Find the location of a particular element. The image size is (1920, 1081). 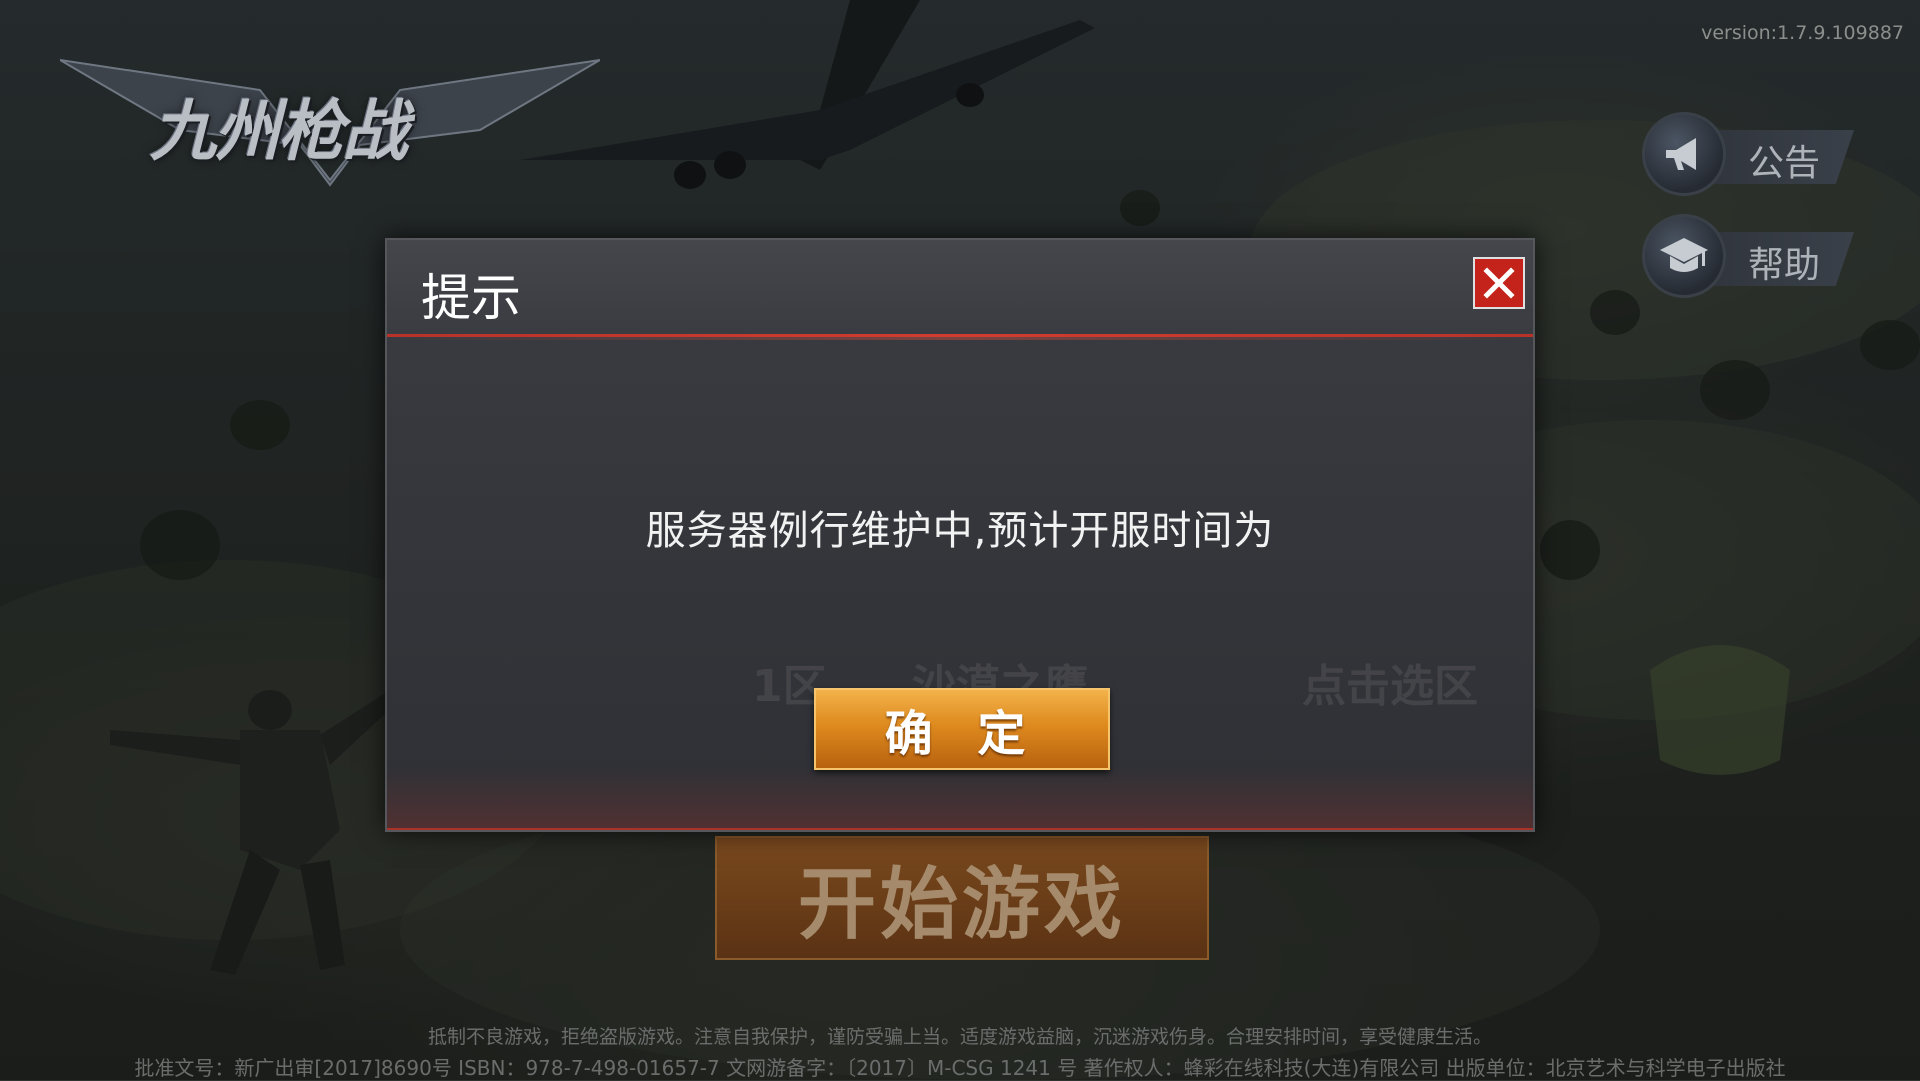

version-label: version:1.7.9.109887 is located at coordinates (1802, 33).